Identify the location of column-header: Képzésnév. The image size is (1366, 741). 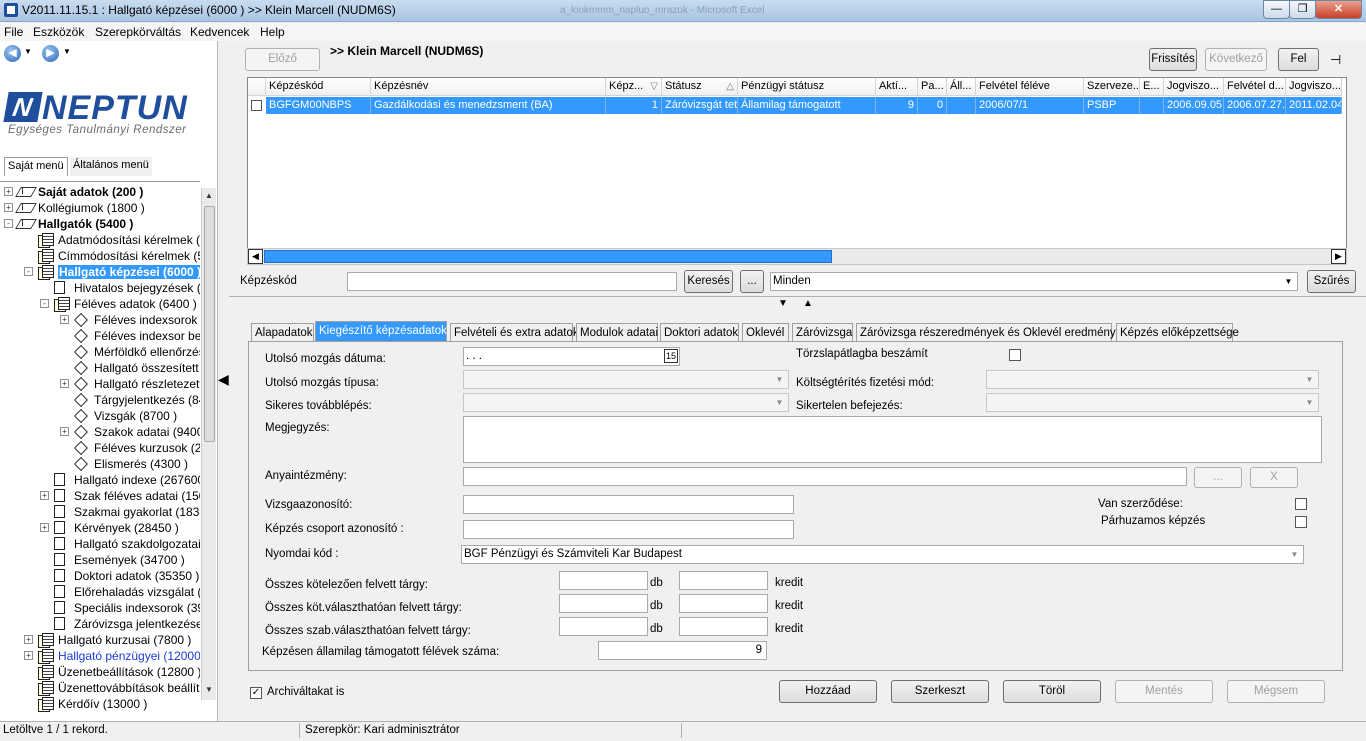
(488, 87).